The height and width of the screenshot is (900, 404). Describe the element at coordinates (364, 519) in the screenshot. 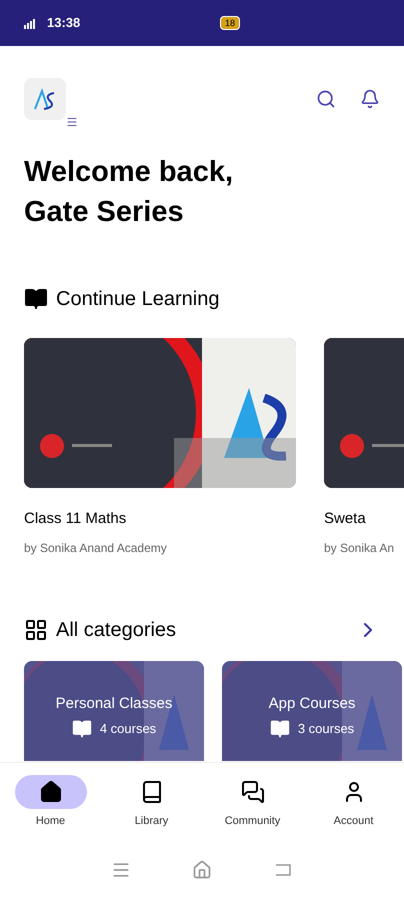

I see `course-title: Sweta` at that location.